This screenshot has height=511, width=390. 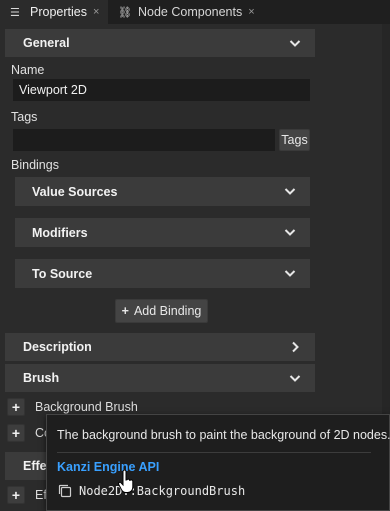 What do you see at coordinates (160, 43) in the screenshot?
I see `section-general-header: General` at bounding box center [160, 43].